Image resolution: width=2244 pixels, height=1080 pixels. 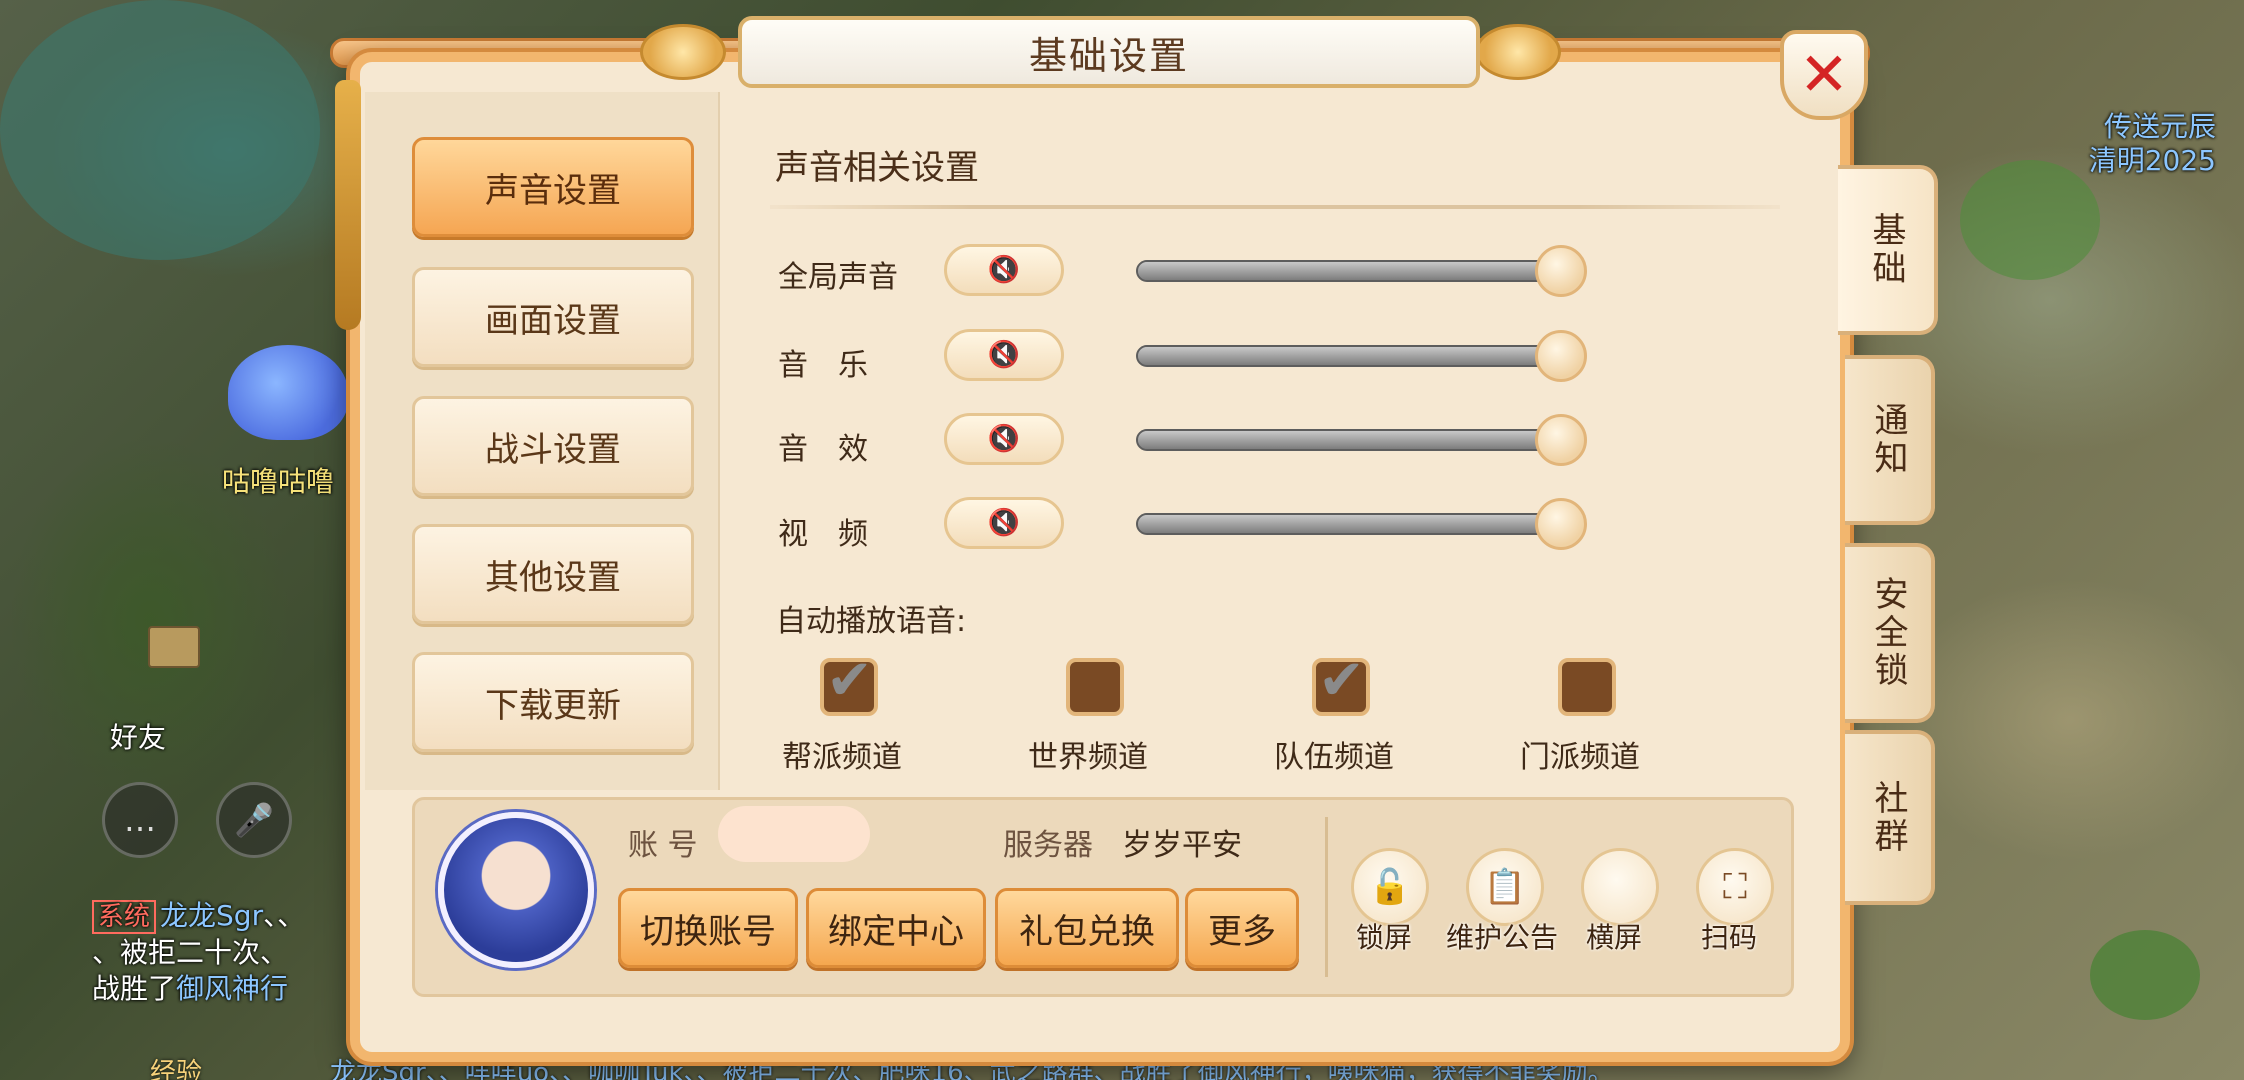 I want to click on close-icon: ✕, so click(x=1824, y=75).